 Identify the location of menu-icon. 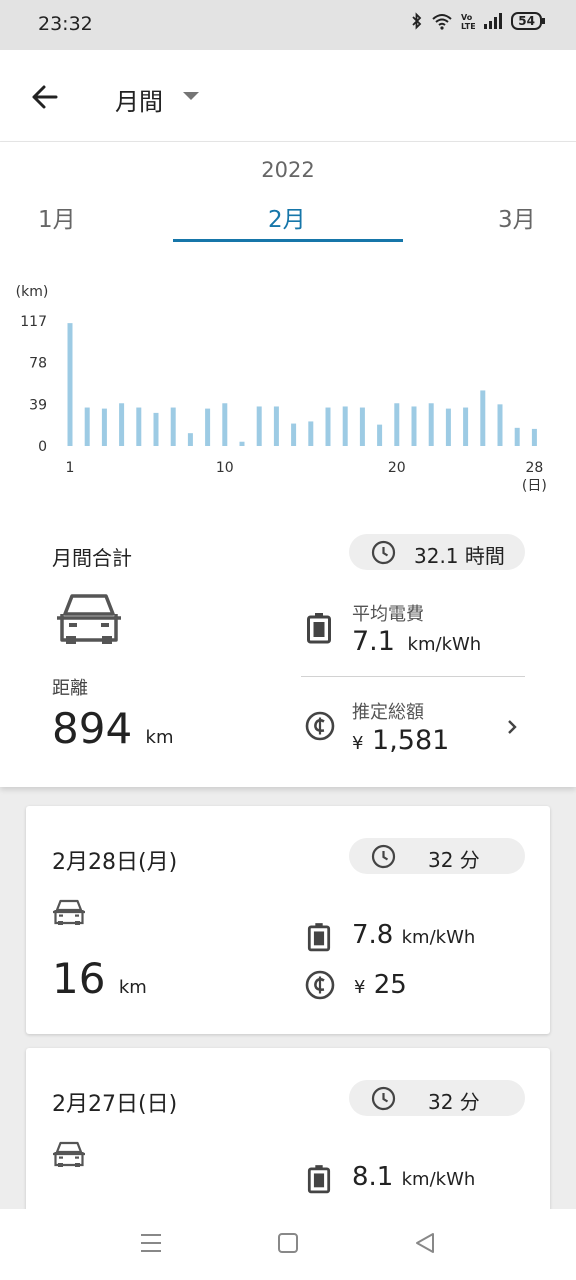
(151, 1243).